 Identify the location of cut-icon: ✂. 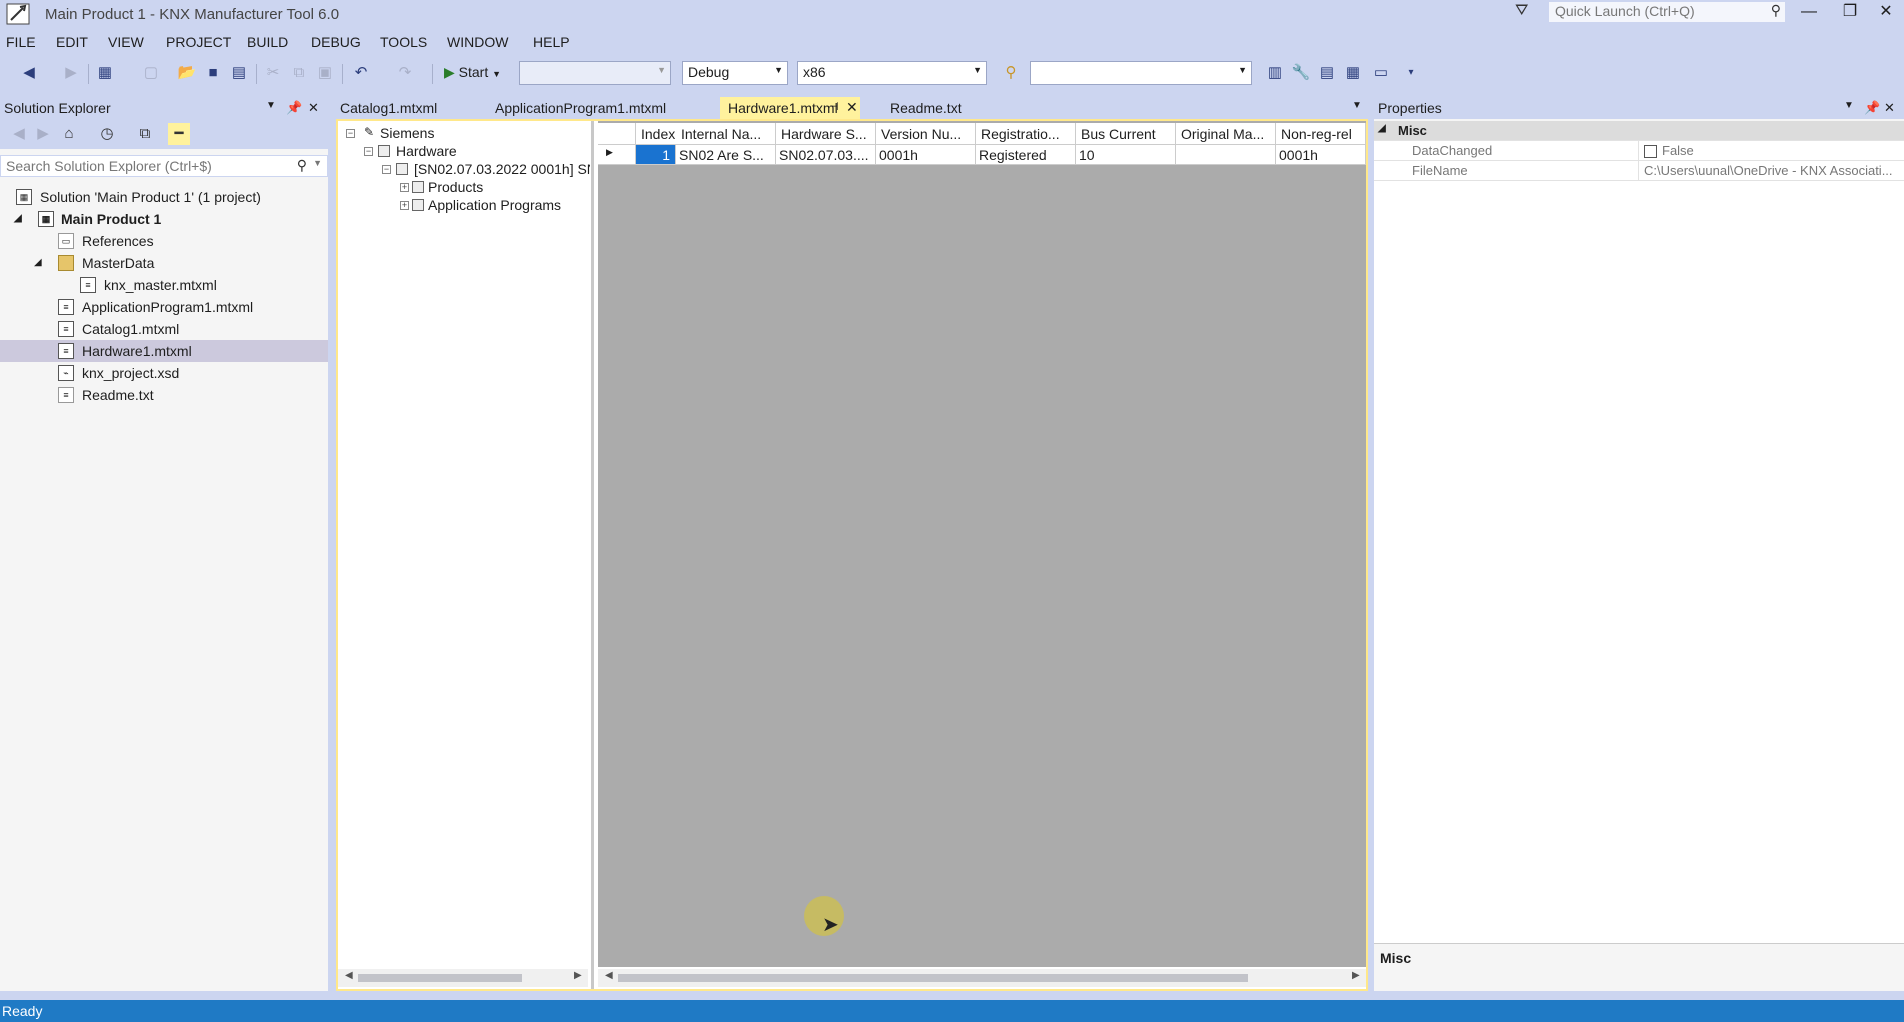
(273, 73).